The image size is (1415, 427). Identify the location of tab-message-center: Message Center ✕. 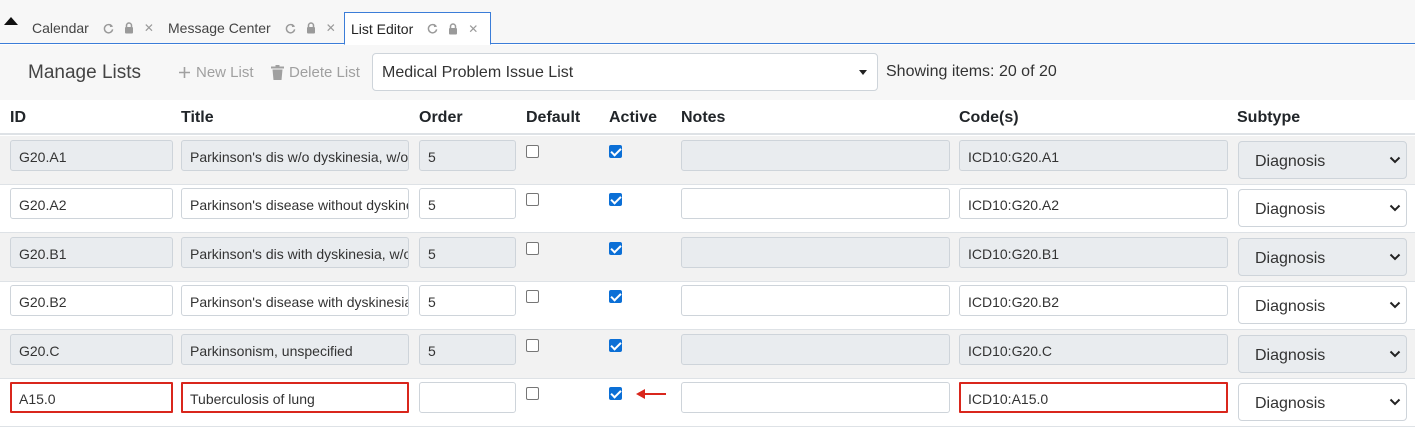
(253, 28).